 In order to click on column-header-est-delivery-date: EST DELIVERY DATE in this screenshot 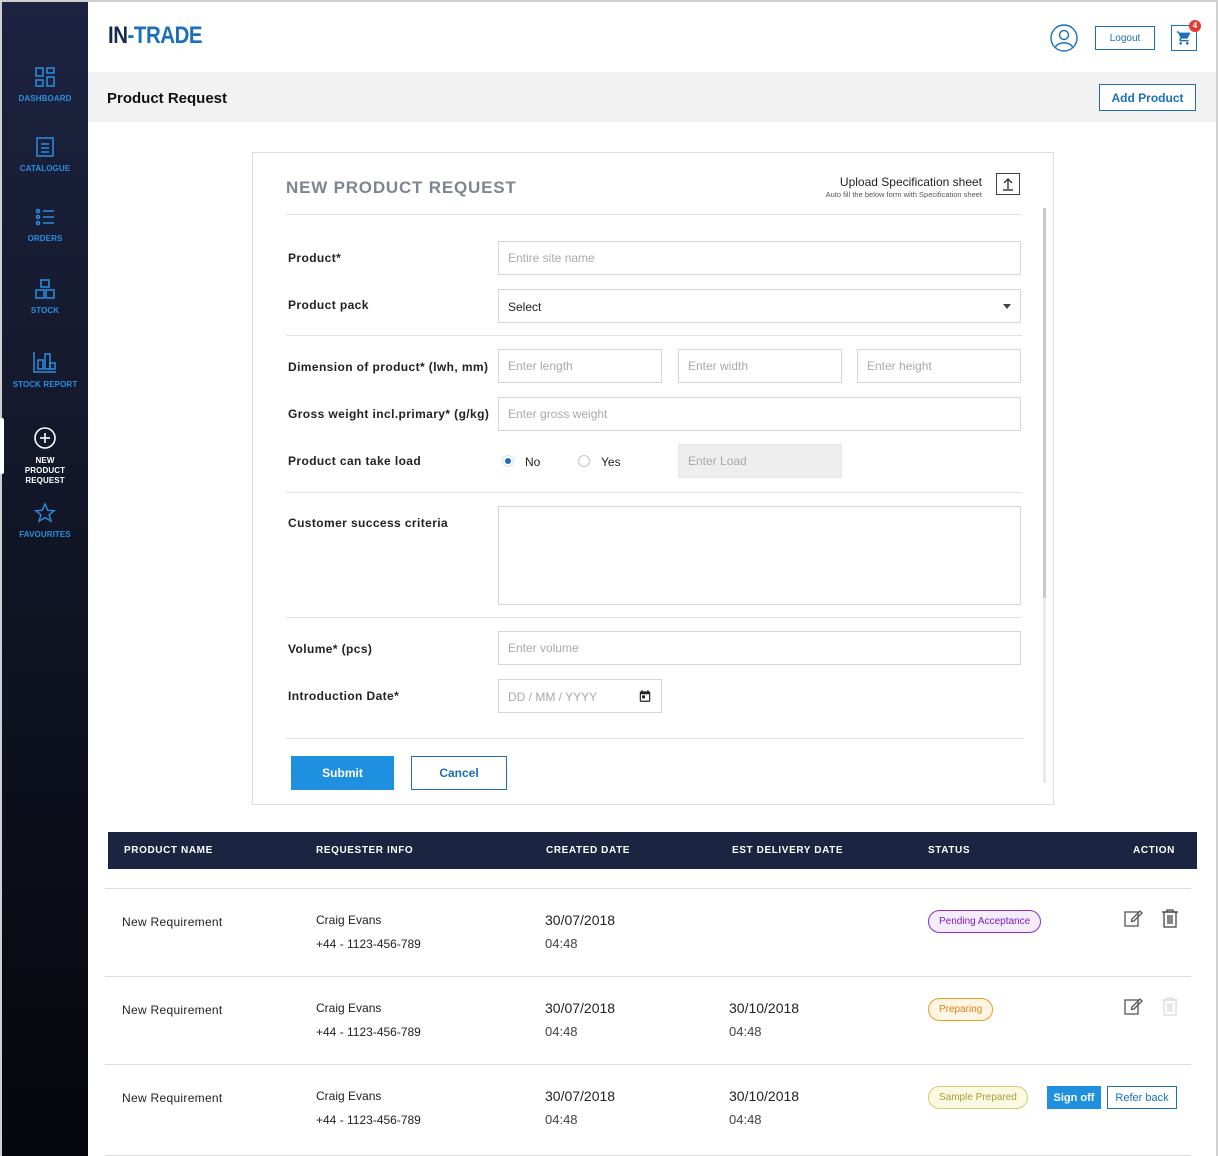, I will do `click(787, 850)`.